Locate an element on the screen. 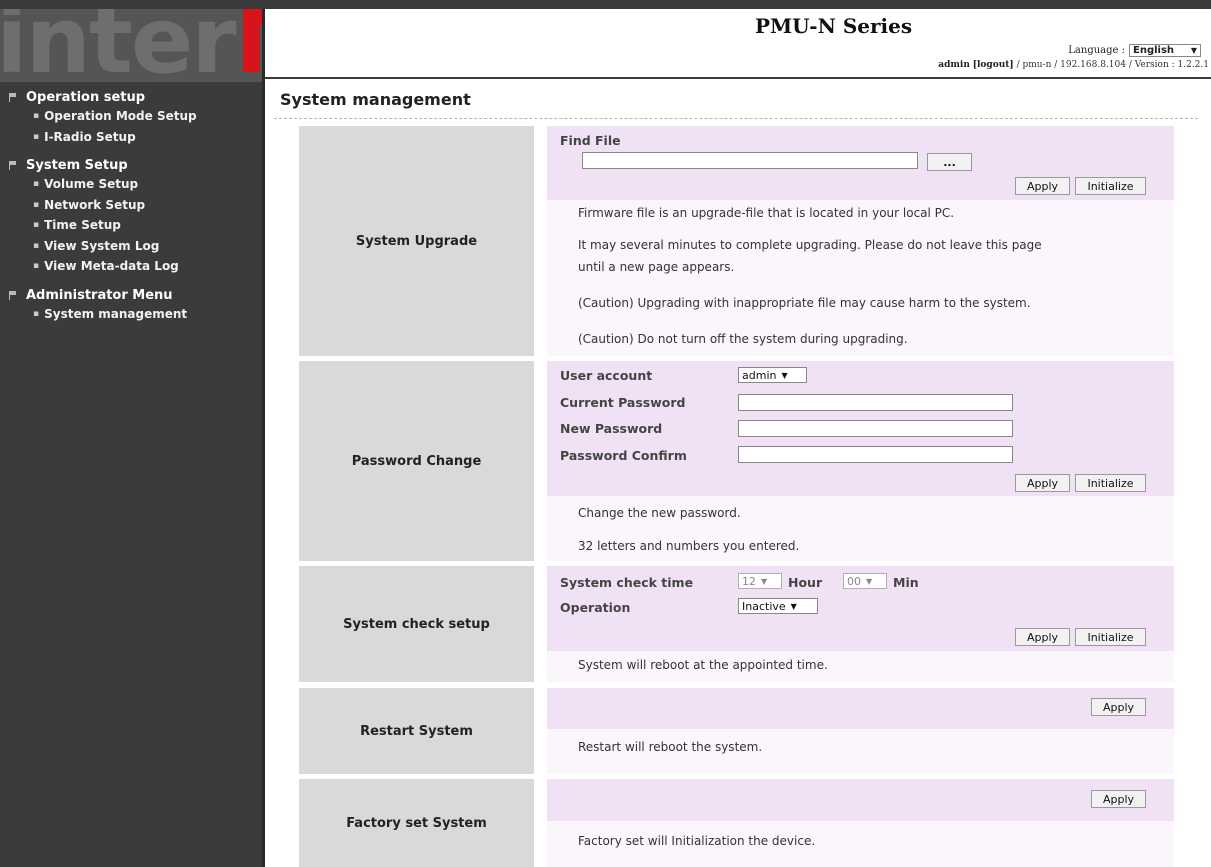  restart-apply-button: Apply is located at coordinates (1118, 707).